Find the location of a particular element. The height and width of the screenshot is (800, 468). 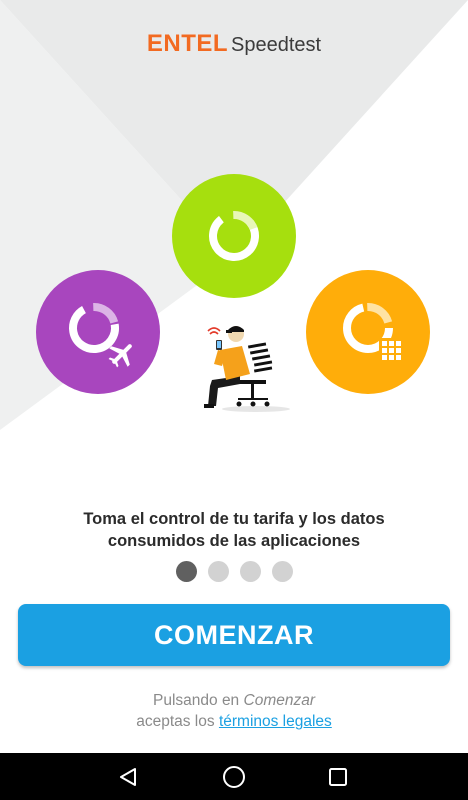

page-indicator is located at coordinates (234, 571).